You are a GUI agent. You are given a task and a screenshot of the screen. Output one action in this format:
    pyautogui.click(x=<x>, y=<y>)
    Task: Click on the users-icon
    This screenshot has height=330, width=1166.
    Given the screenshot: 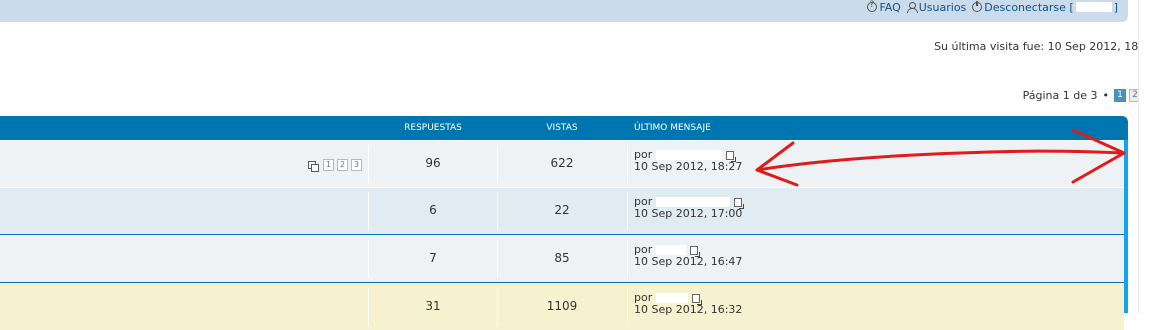 What is the action you would take?
    pyautogui.click(x=912, y=7)
    